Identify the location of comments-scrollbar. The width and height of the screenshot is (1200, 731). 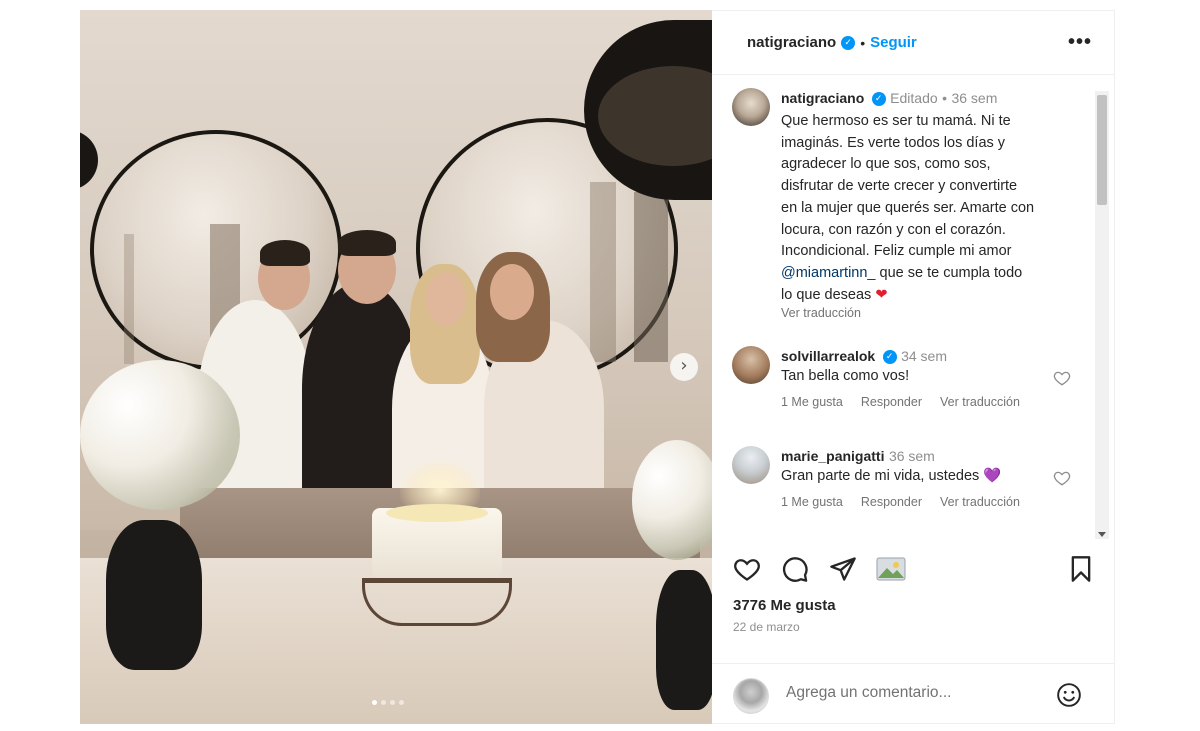
(1102, 315).